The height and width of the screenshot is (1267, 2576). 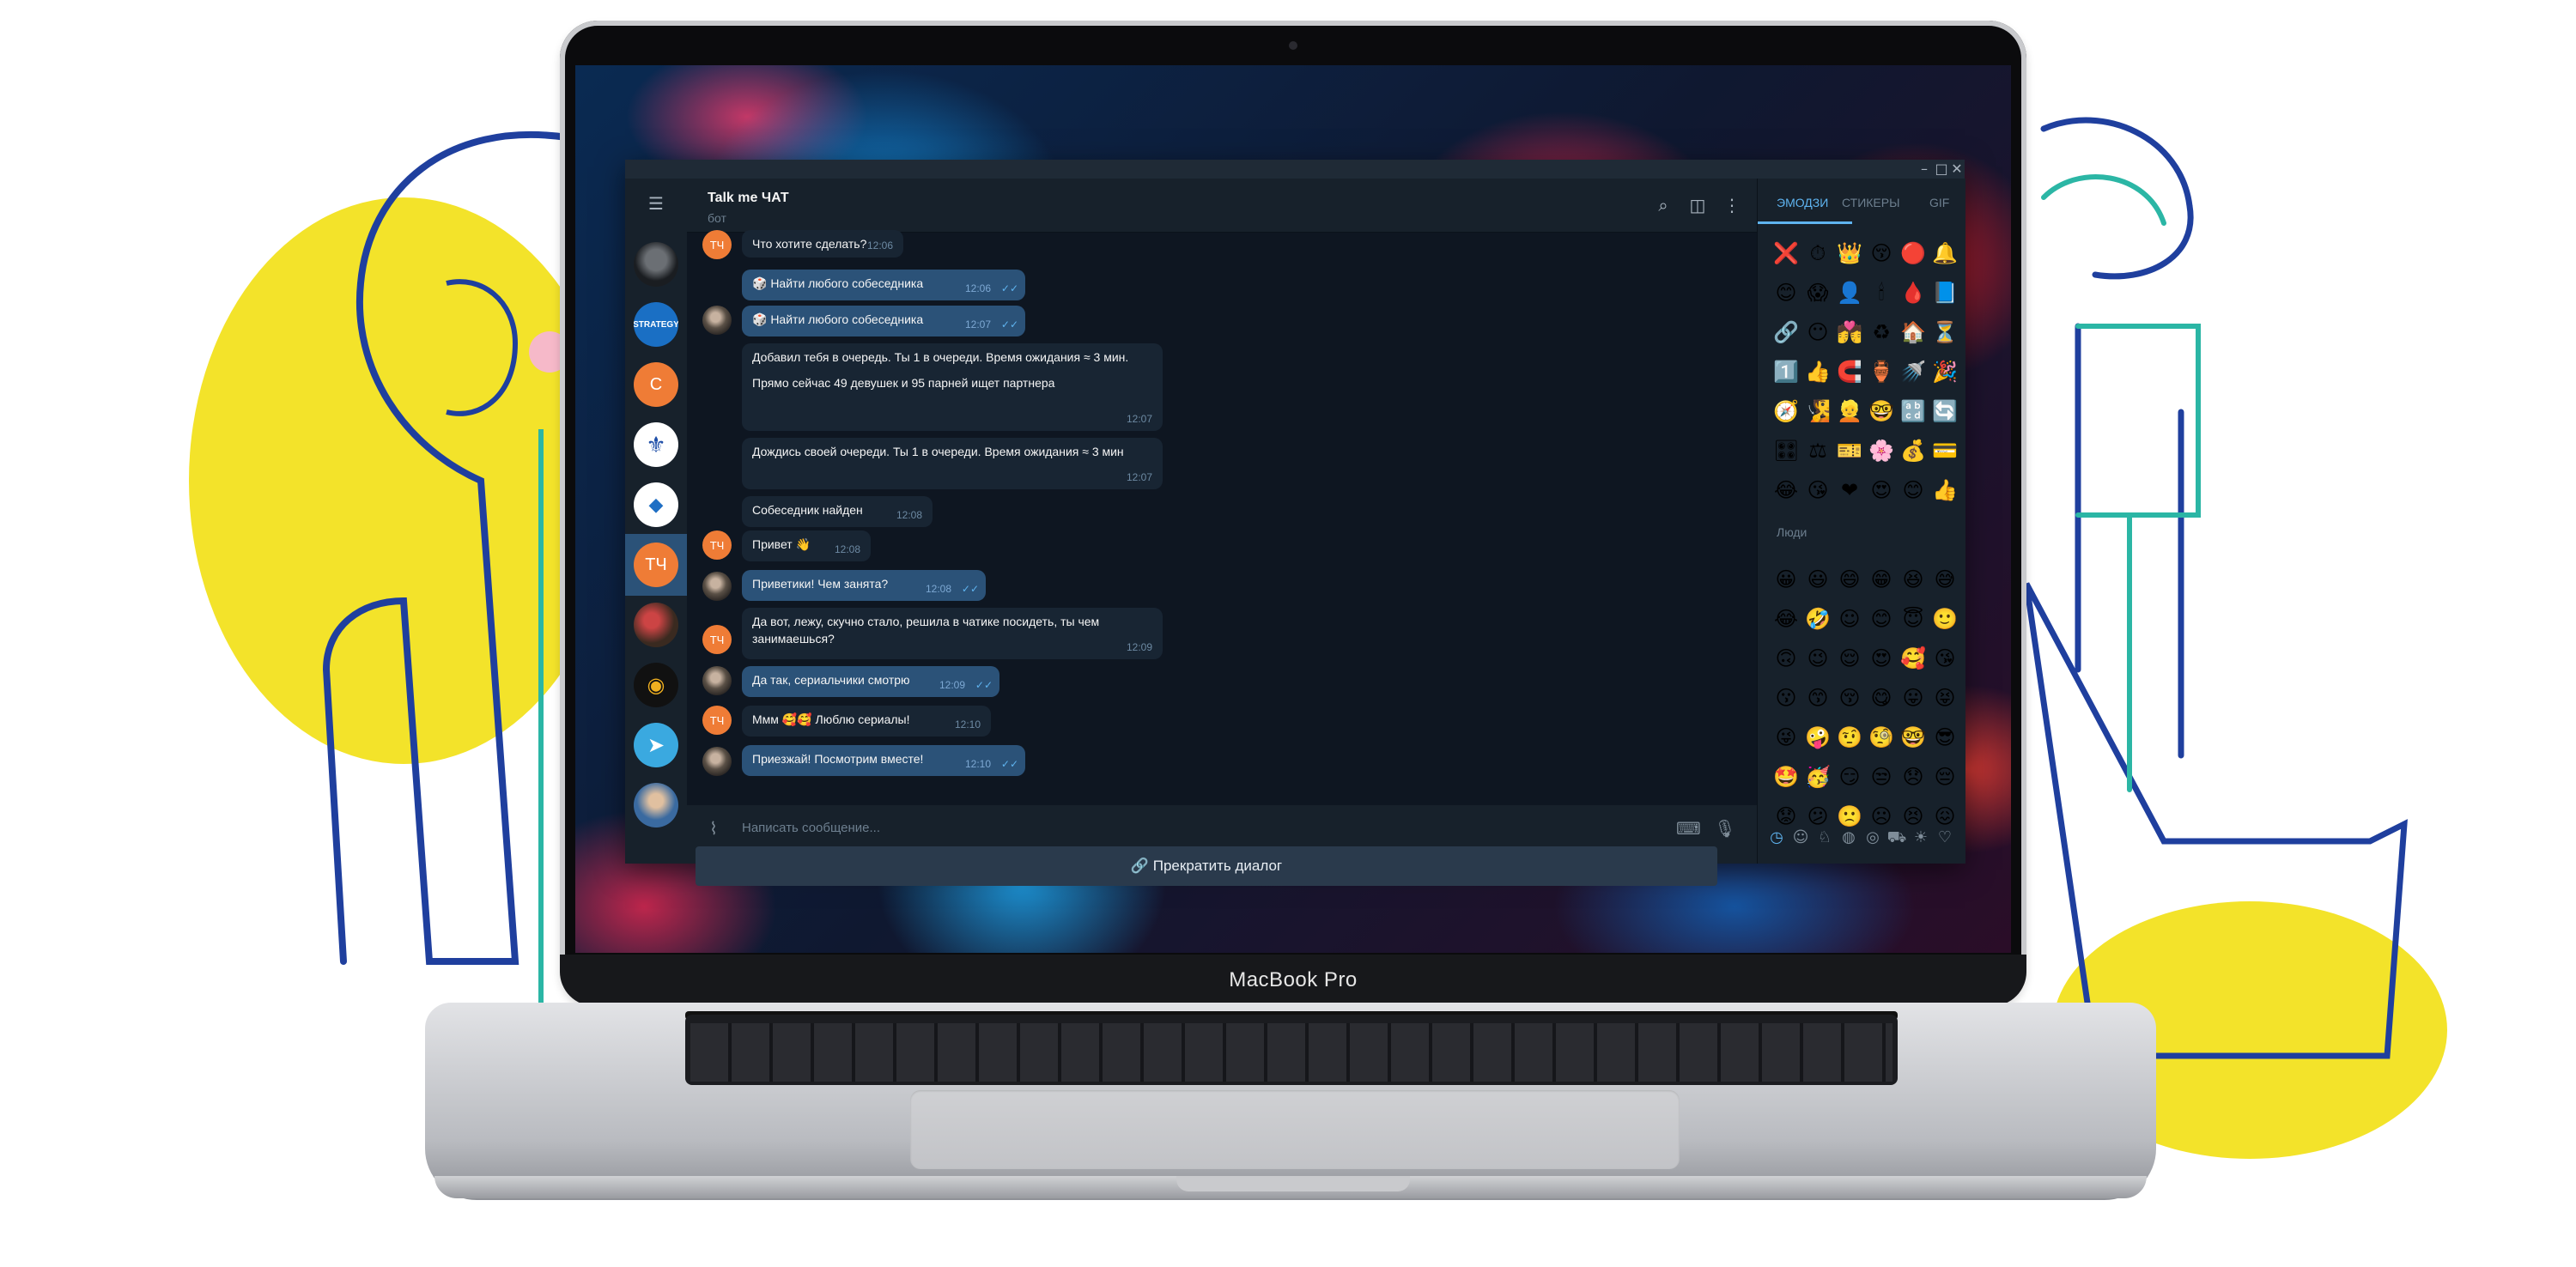 I want to click on emoji-button: ❌, so click(x=1786, y=253).